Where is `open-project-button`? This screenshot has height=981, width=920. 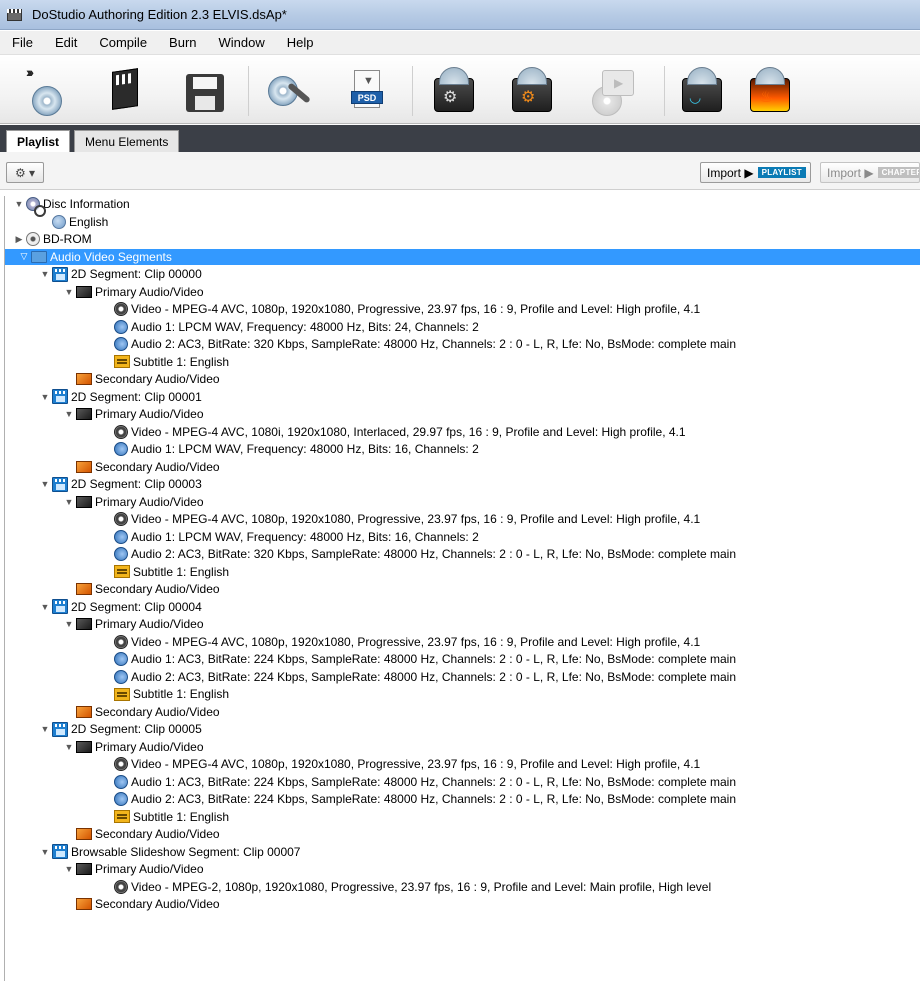 open-project-button is located at coordinates (127, 91).